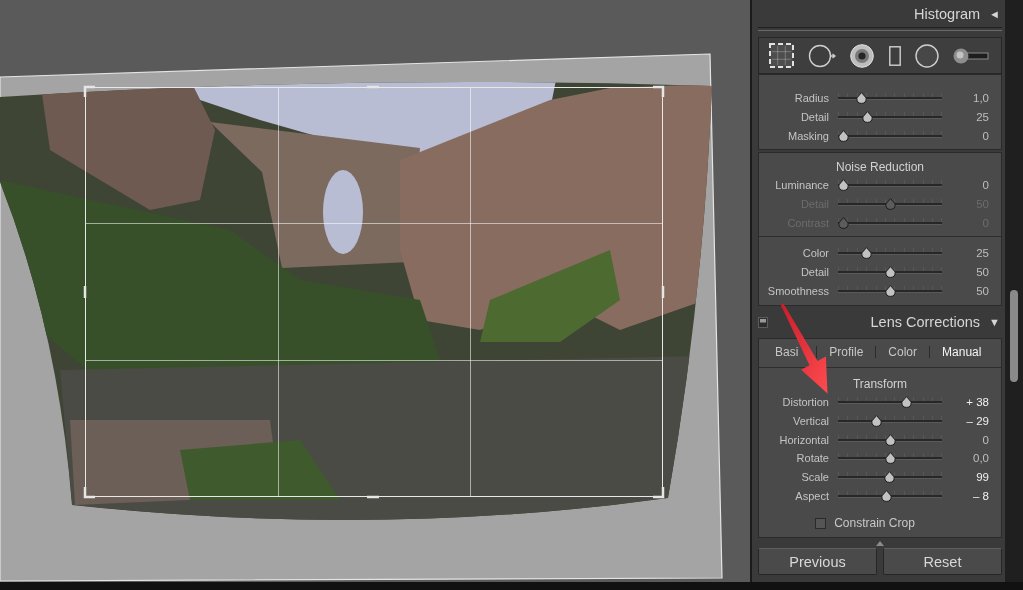  What do you see at coordinates (994, 322) in the screenshot?
I see `collapse-toggle: ▼` at bounding box center [994, 322].